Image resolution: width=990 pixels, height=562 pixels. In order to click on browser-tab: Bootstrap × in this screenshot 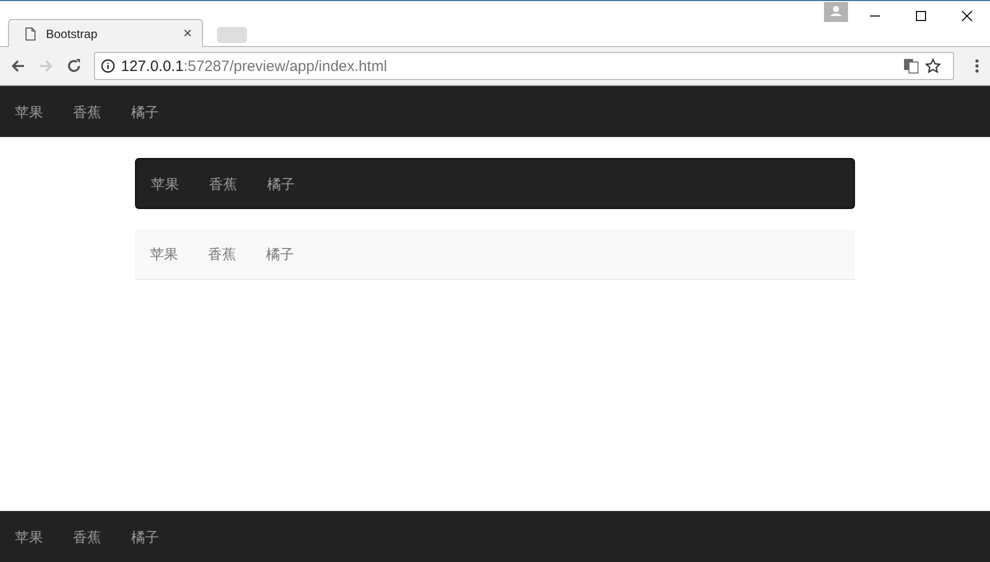, I will do `click(105, 33)`.